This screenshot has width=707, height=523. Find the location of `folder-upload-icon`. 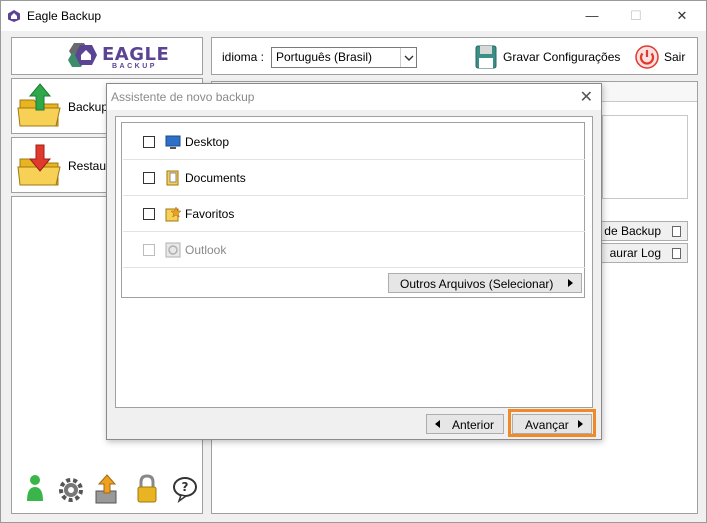

folder-upload-icon is located at coordinates (39, 105).